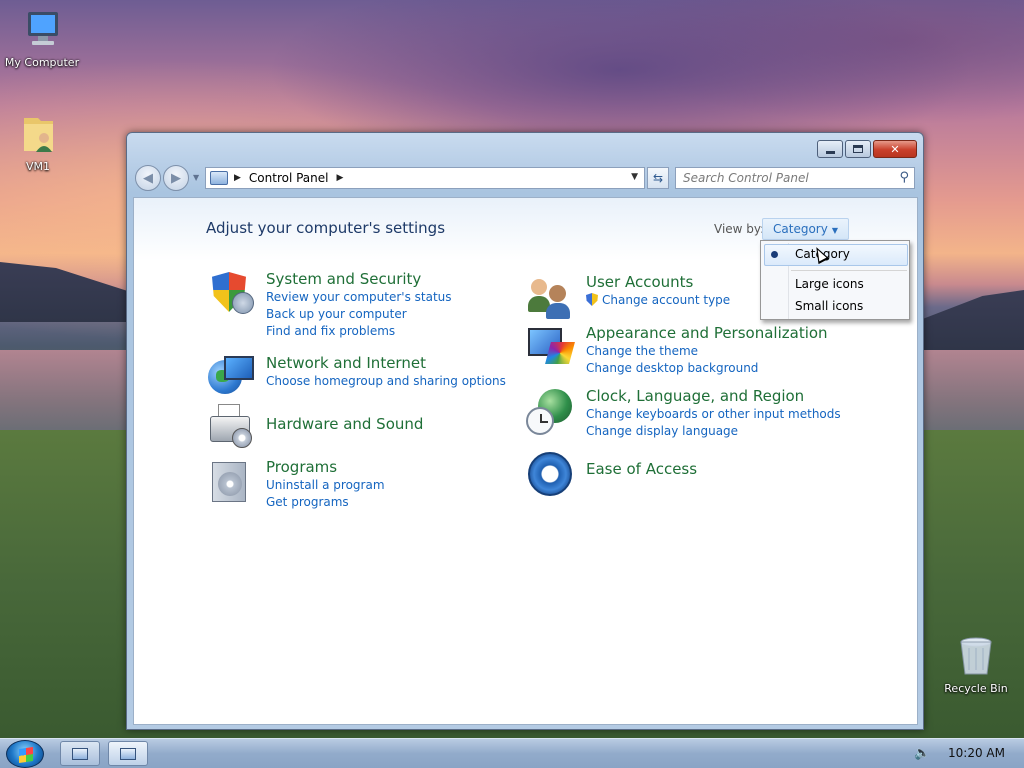 The height and width of the screenshot is (768, 1024). I want to click on taskbar-control-panel-button, so click(128, 753).